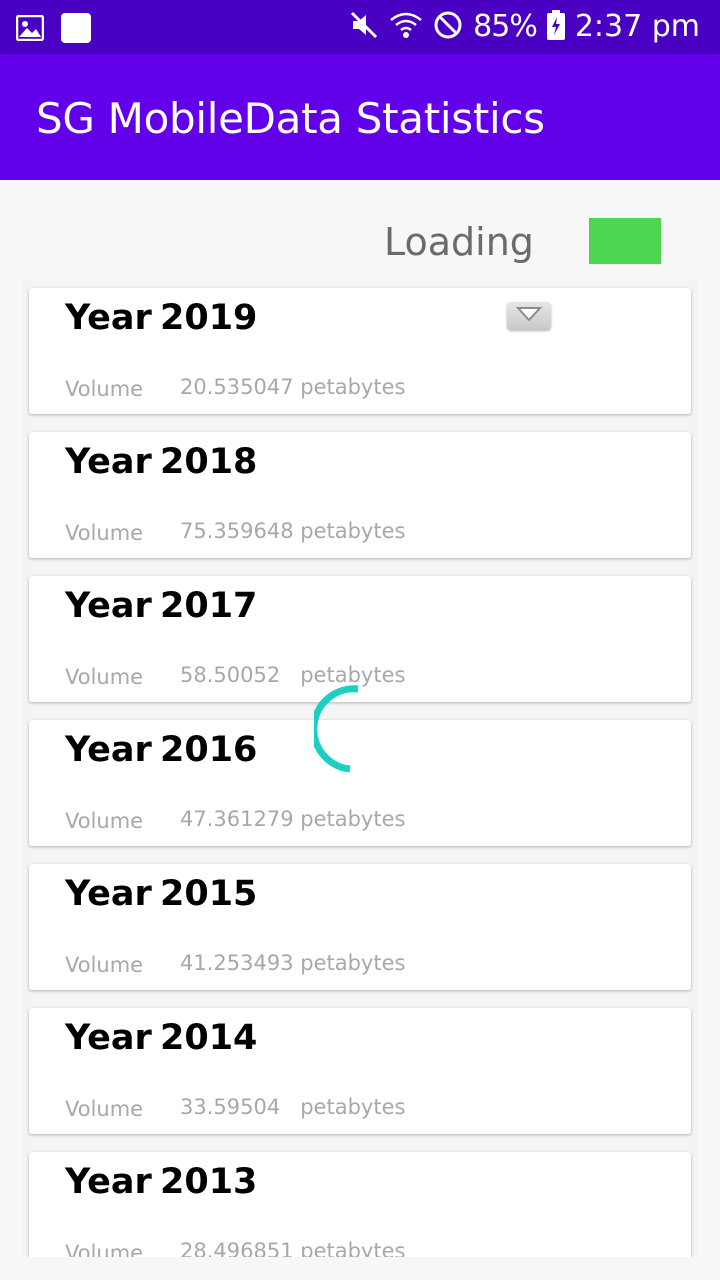 The image size is (720, 1280). Describe the element at coordinates (209, 318) in the screenshot. I see `year-value: 2019` at that location.